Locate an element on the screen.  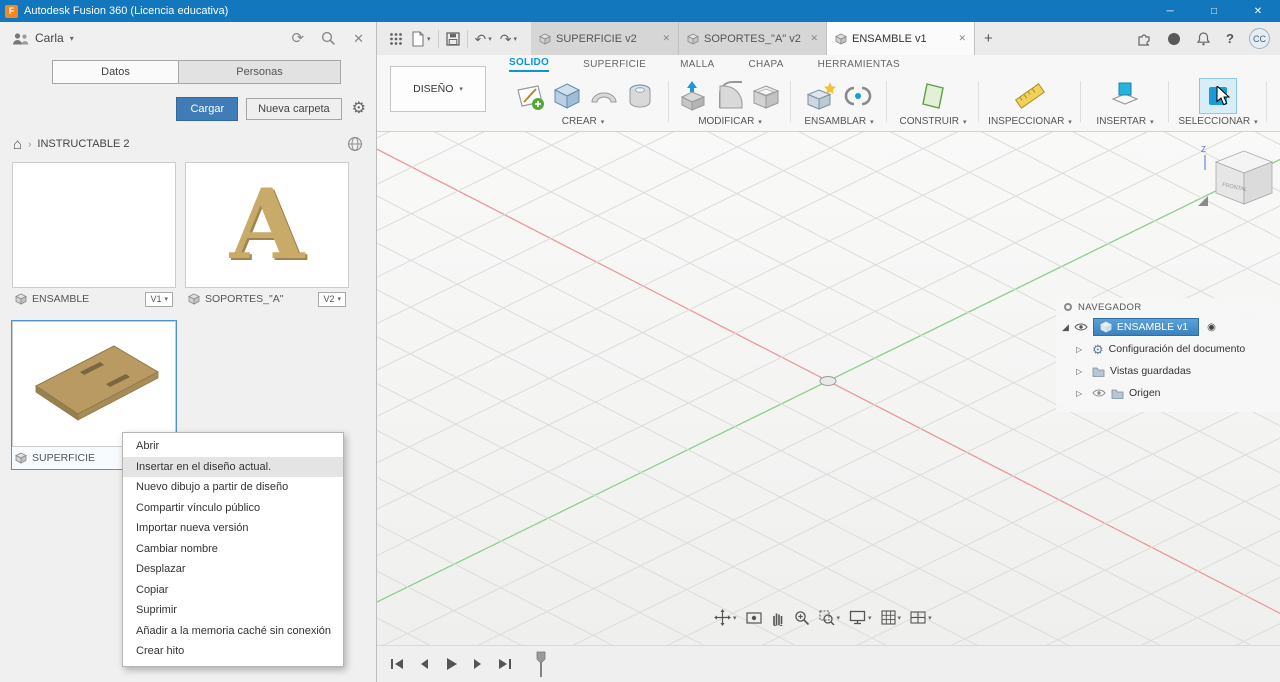
redo-icon: ↷ ▾ is located at coordinates (508, 39).